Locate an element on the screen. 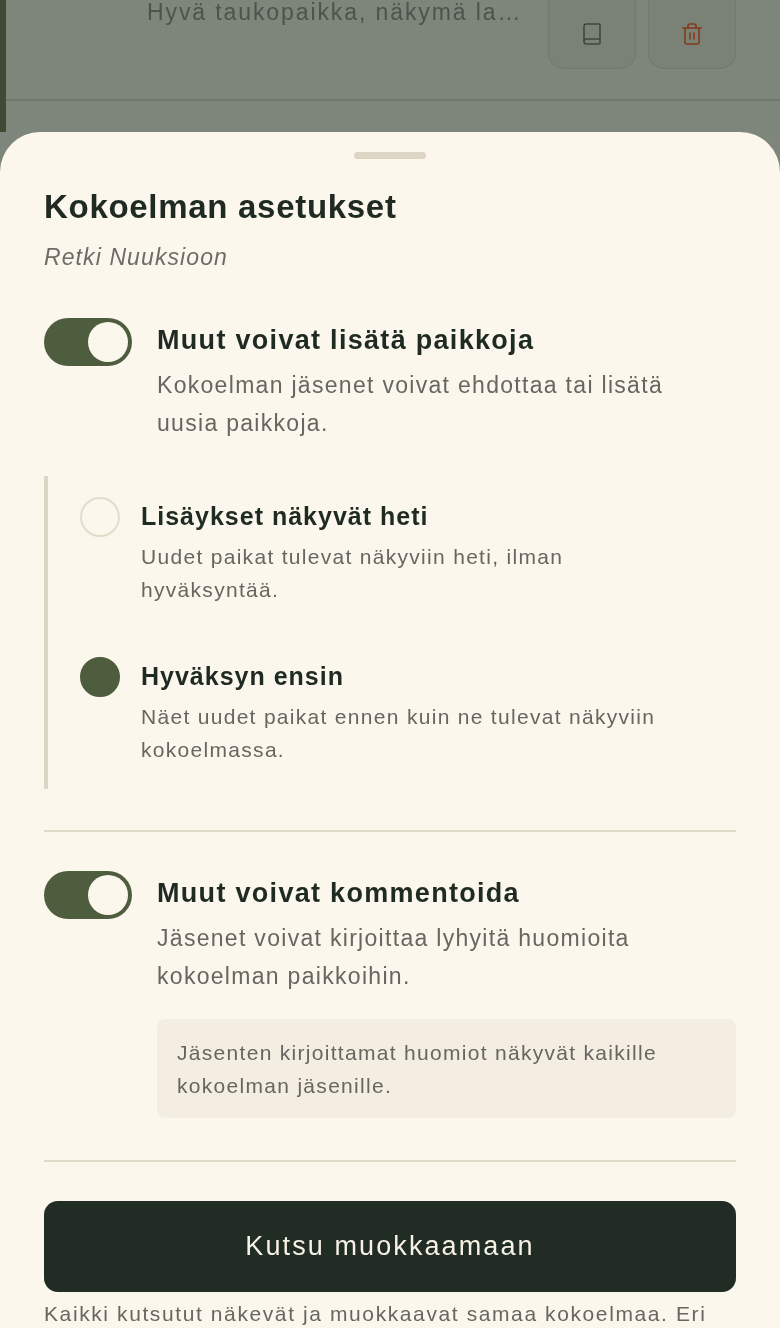 The width and height of the screenshot is (780, 1328). setting-label: Muut voivat kommentoida is located at coordinates (339, 893).